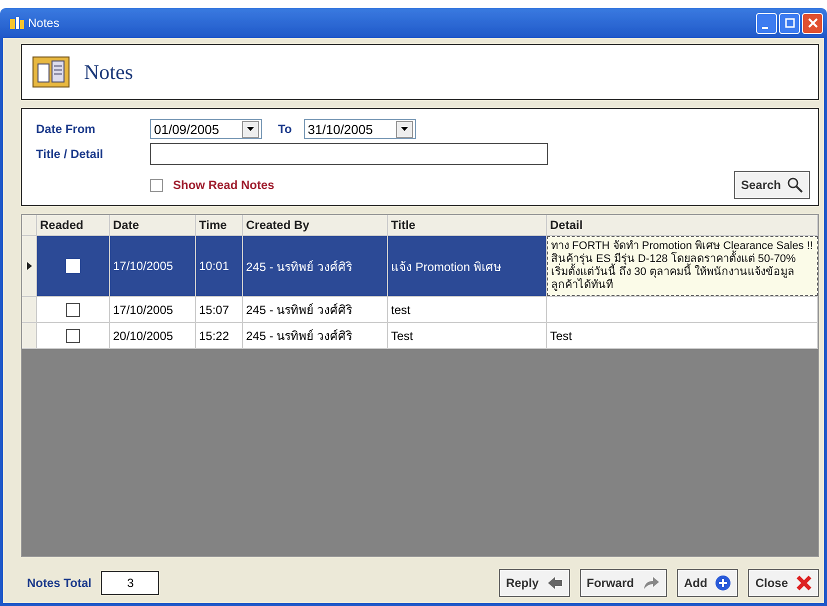  Describe the element at coordinates (534, 583) in the screenshot. I see `reply-button: Reply` at that location.